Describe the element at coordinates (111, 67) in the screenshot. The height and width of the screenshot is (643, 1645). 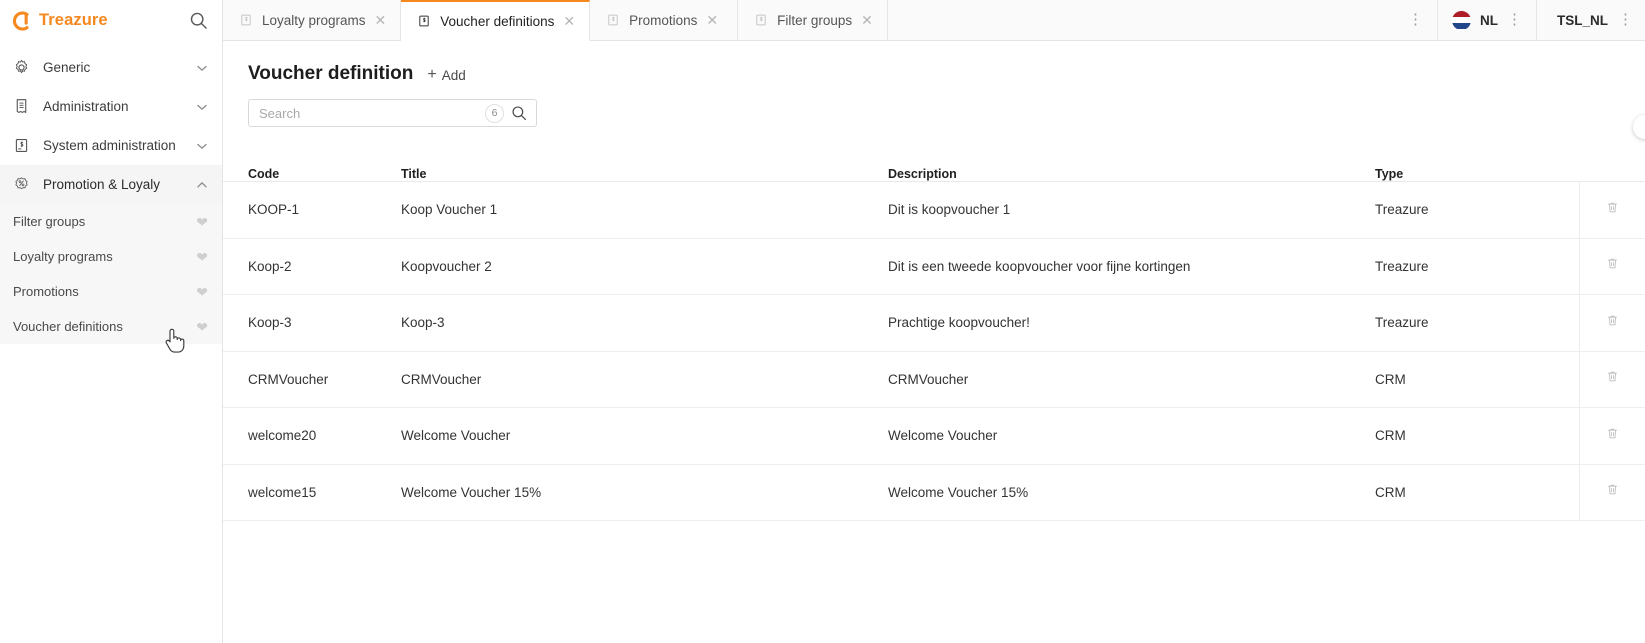
I see `sidebar-item-generic: Generic` at that location.